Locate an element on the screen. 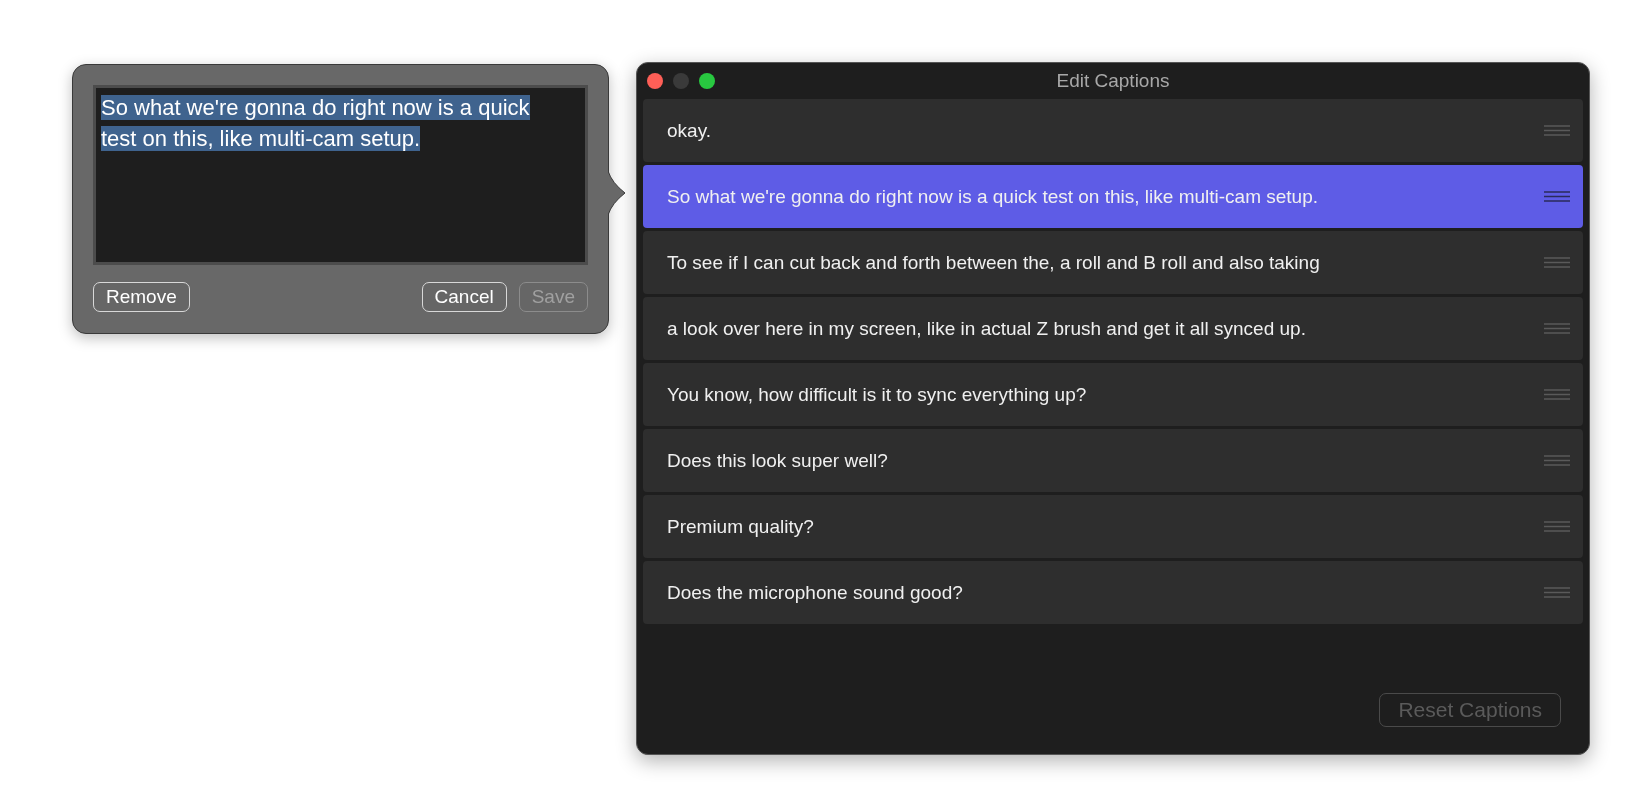  caption-text: okay. is located at coordinates (689, 130).